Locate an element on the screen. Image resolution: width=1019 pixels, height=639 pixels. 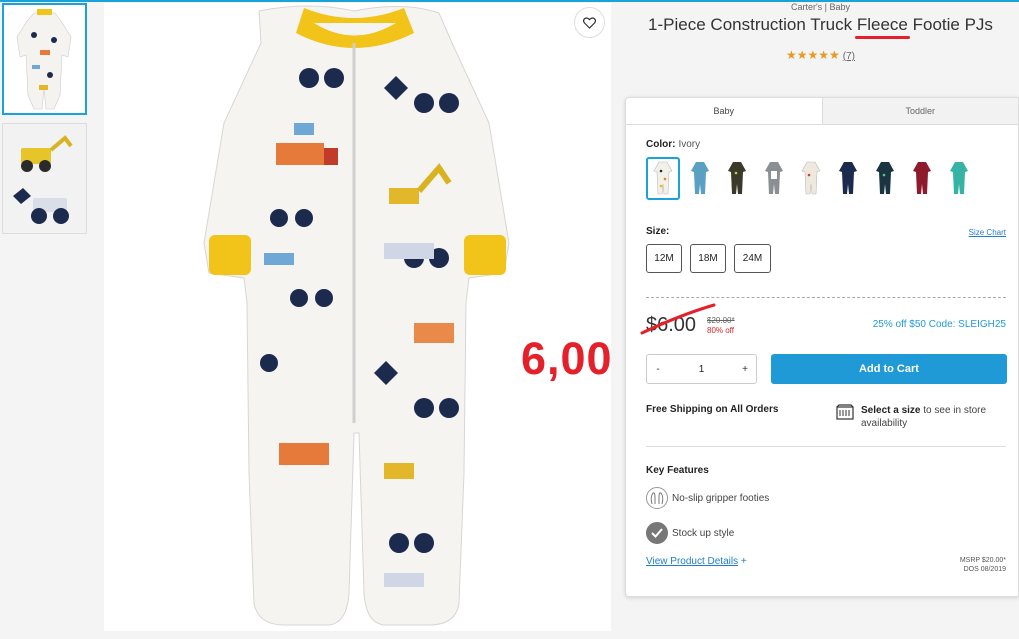
feature-item: No-slip gripper footies is located at coordinates (707, 498).